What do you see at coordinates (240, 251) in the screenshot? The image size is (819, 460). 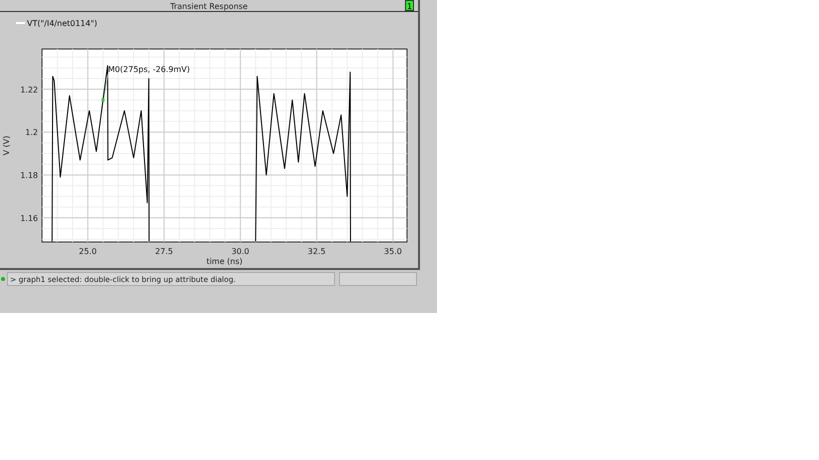 I see `x-tick-label: 30.0` at bounding box center [240, 251].